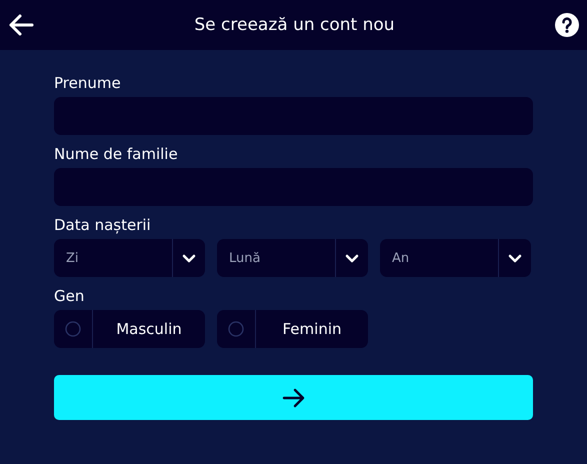 This screenshot has width=587, height=464. Describe the element at coordinates (566, 25) in the screenshot. I see `help-icon` at that location.